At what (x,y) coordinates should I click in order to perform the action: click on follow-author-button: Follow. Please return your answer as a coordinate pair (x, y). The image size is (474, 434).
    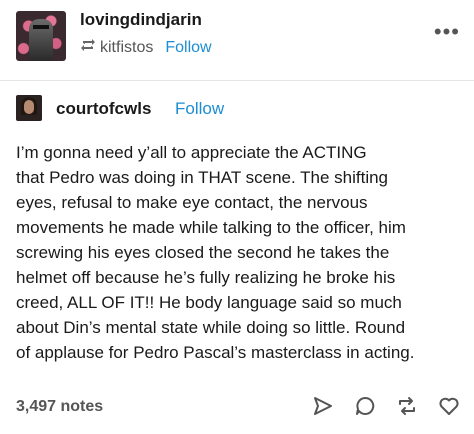
    Looking at the image, I should click on (199, 109).